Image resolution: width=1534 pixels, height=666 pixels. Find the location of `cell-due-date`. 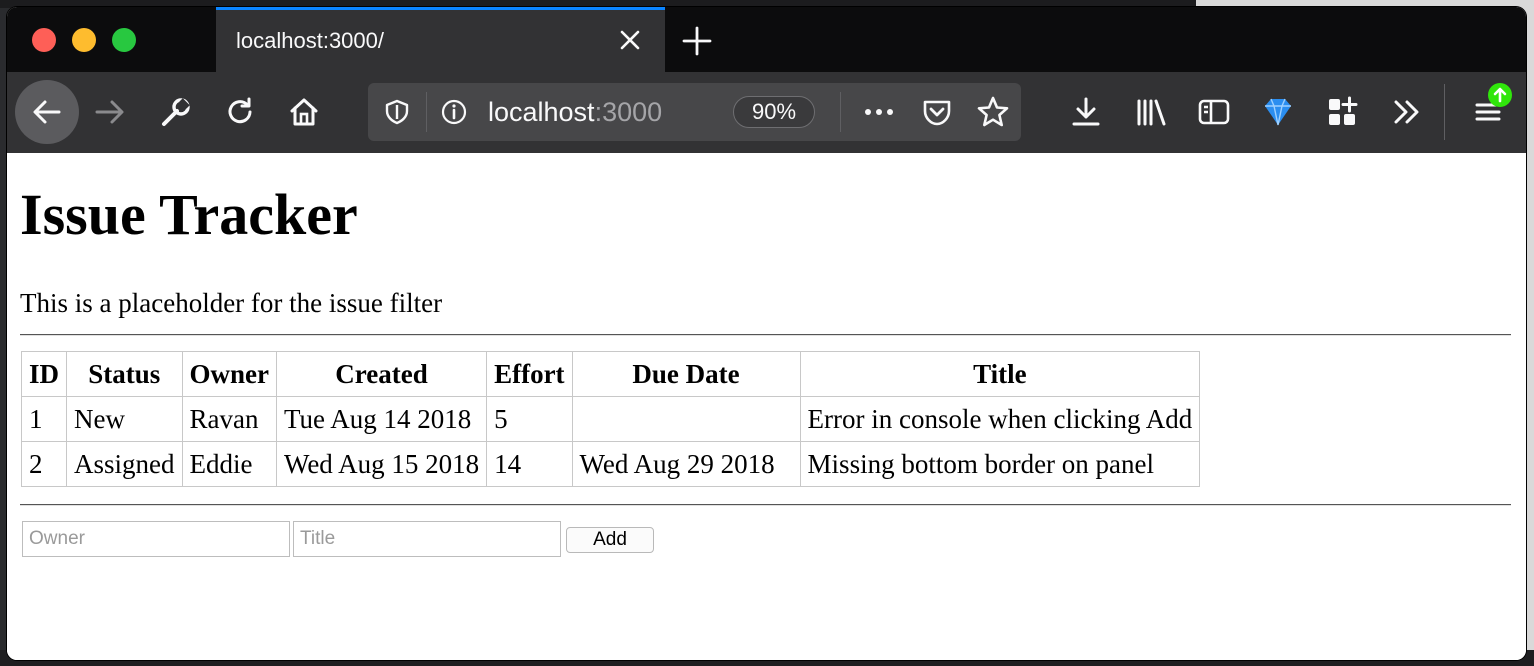

cell-due-date is located at coordinates (686, 419).